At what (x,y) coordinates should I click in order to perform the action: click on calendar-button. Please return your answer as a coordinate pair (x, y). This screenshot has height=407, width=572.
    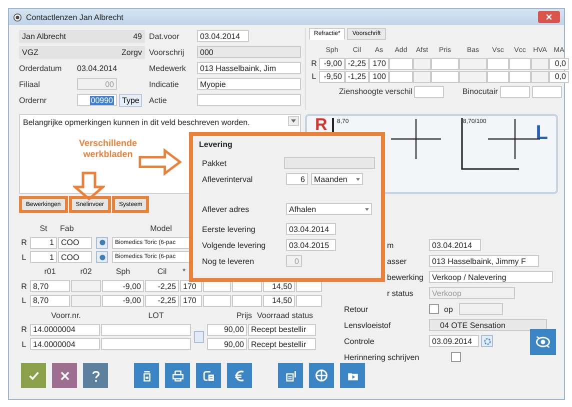
    Looking at the image, I should click on (487, 341).